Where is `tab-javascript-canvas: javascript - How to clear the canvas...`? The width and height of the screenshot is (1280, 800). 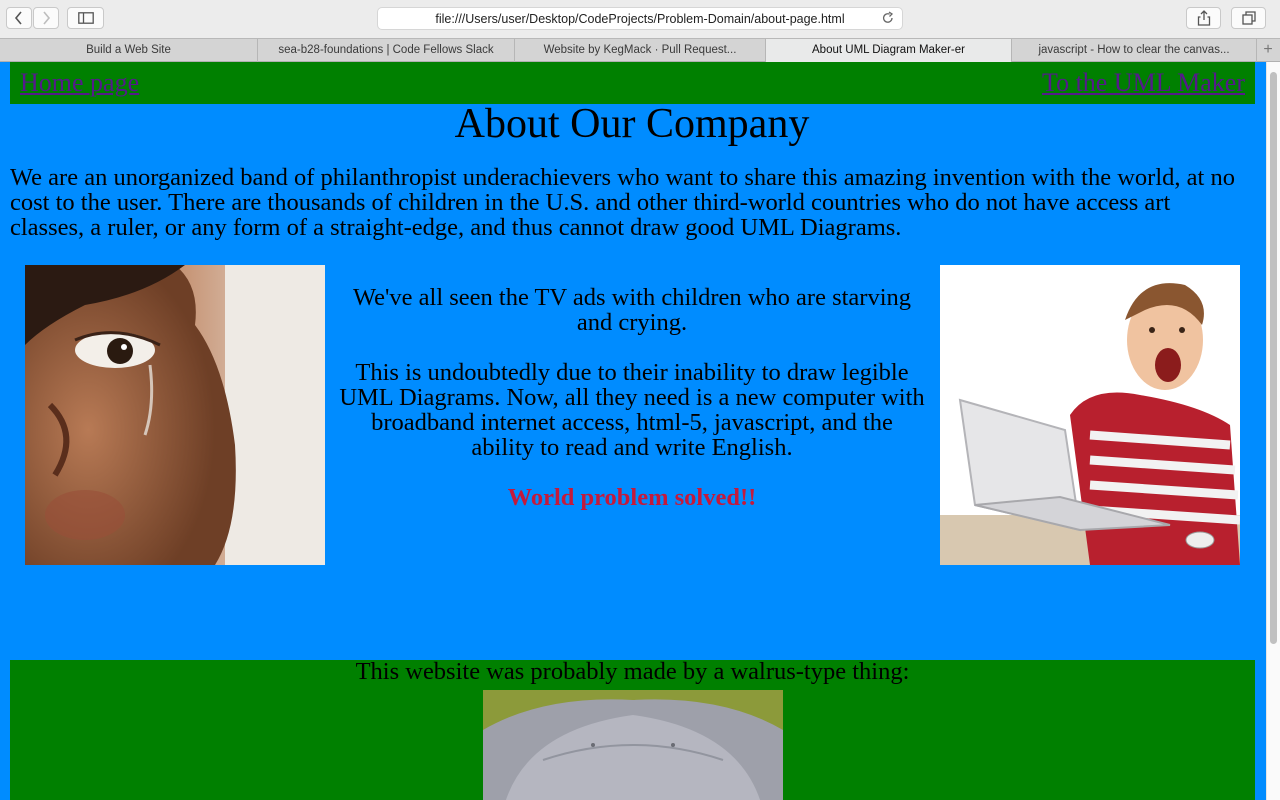 tab-javascript-canvas: javascript - How to clear the canvas... is located at coordinates (1134, 50).